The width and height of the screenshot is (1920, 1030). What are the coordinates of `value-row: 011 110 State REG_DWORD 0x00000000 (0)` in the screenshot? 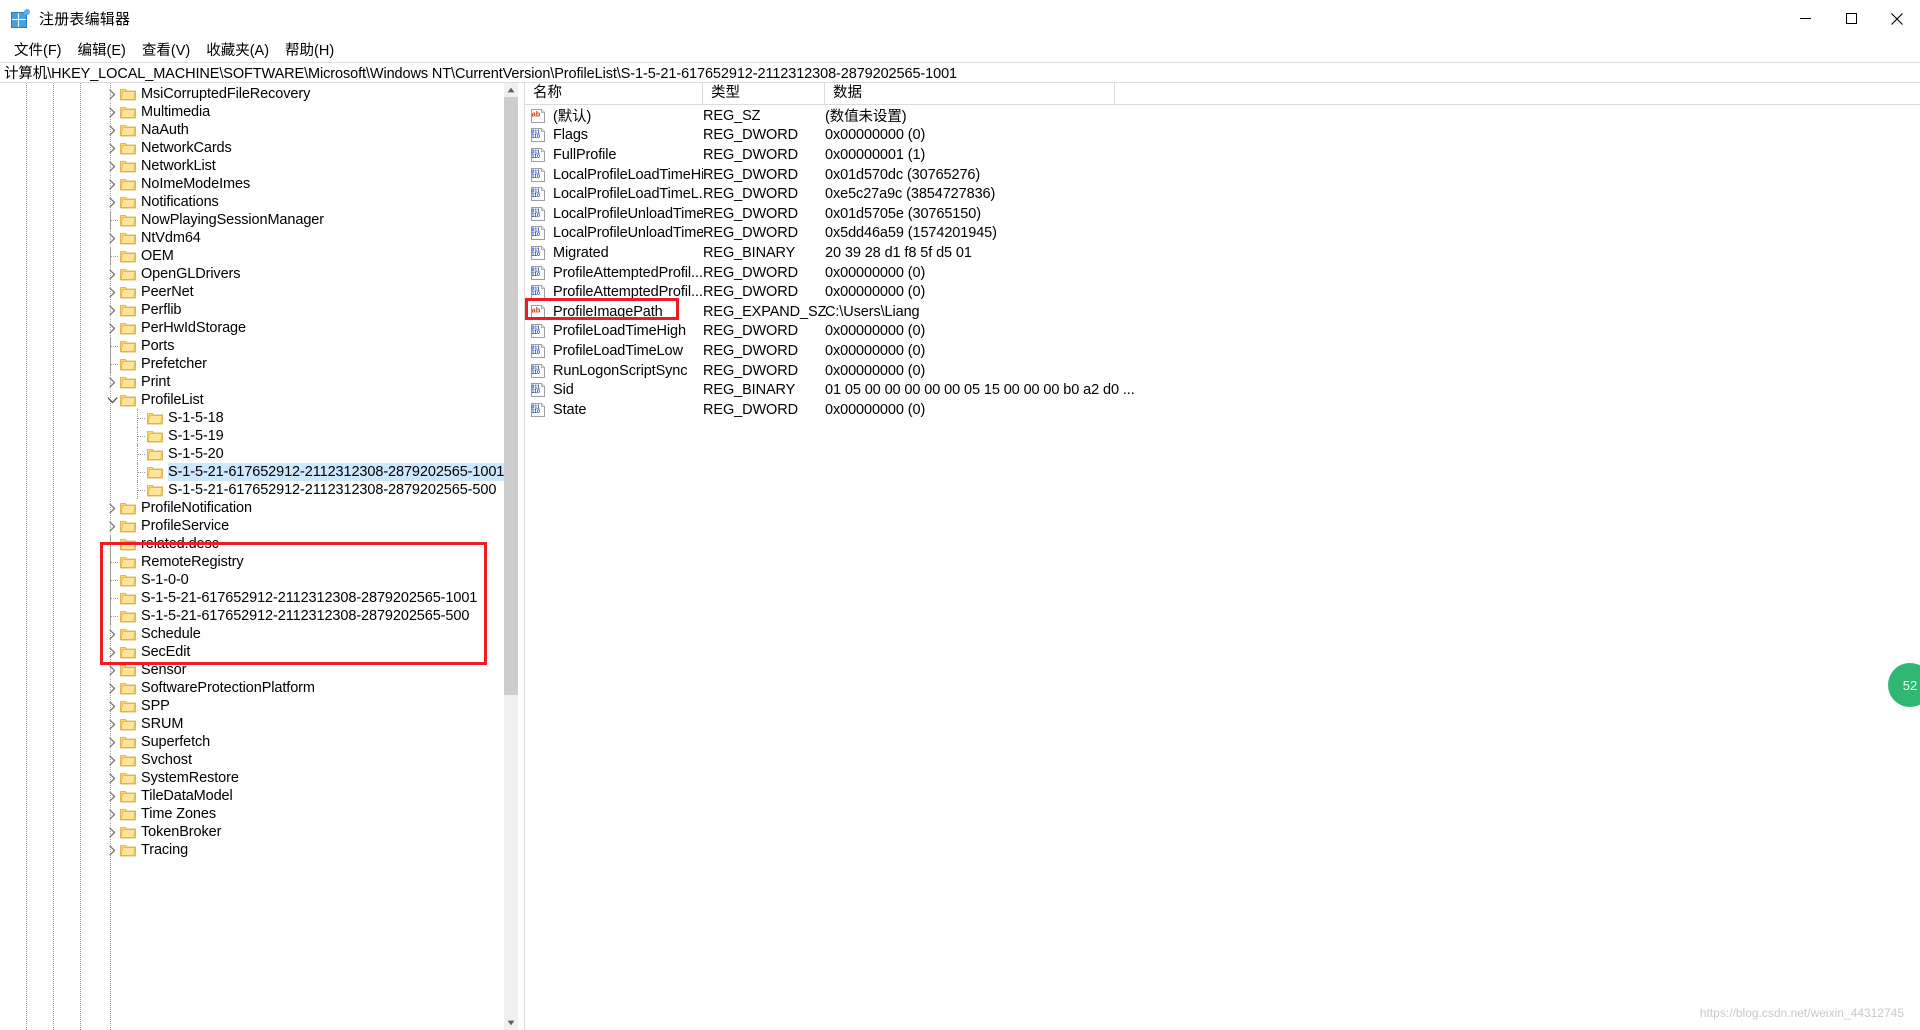 It's located at (1222, 410).